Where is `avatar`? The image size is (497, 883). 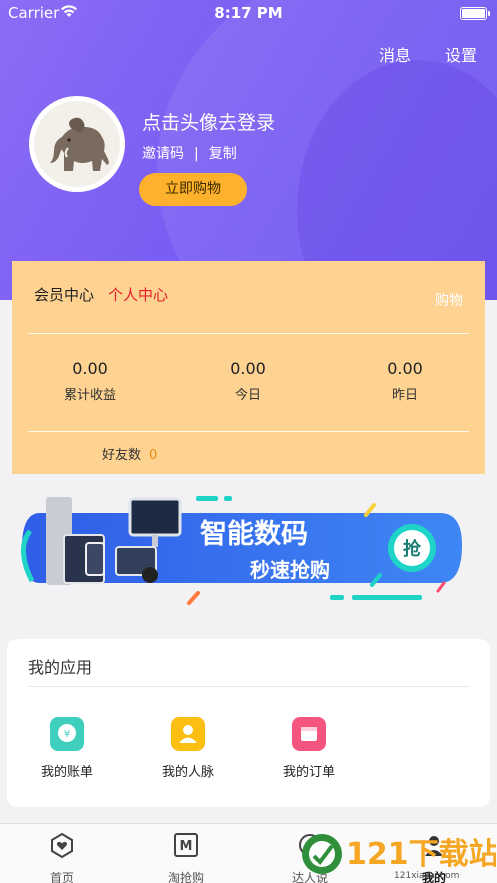 avatar is located at coordinates (77, 144).